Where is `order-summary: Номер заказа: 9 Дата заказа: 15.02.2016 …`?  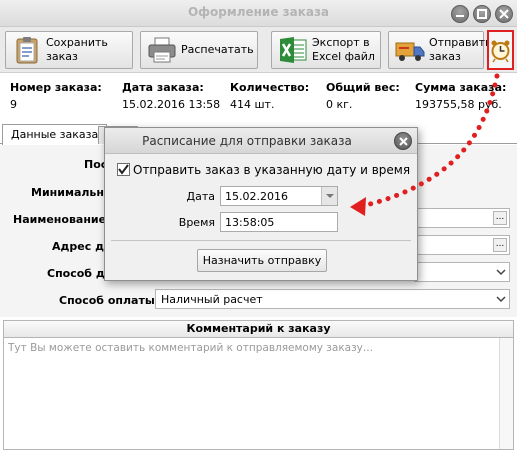 order-summary: Номер заказа: 9 Дата заказа: 15.02.2016 … is located at coordinates (258, 96).